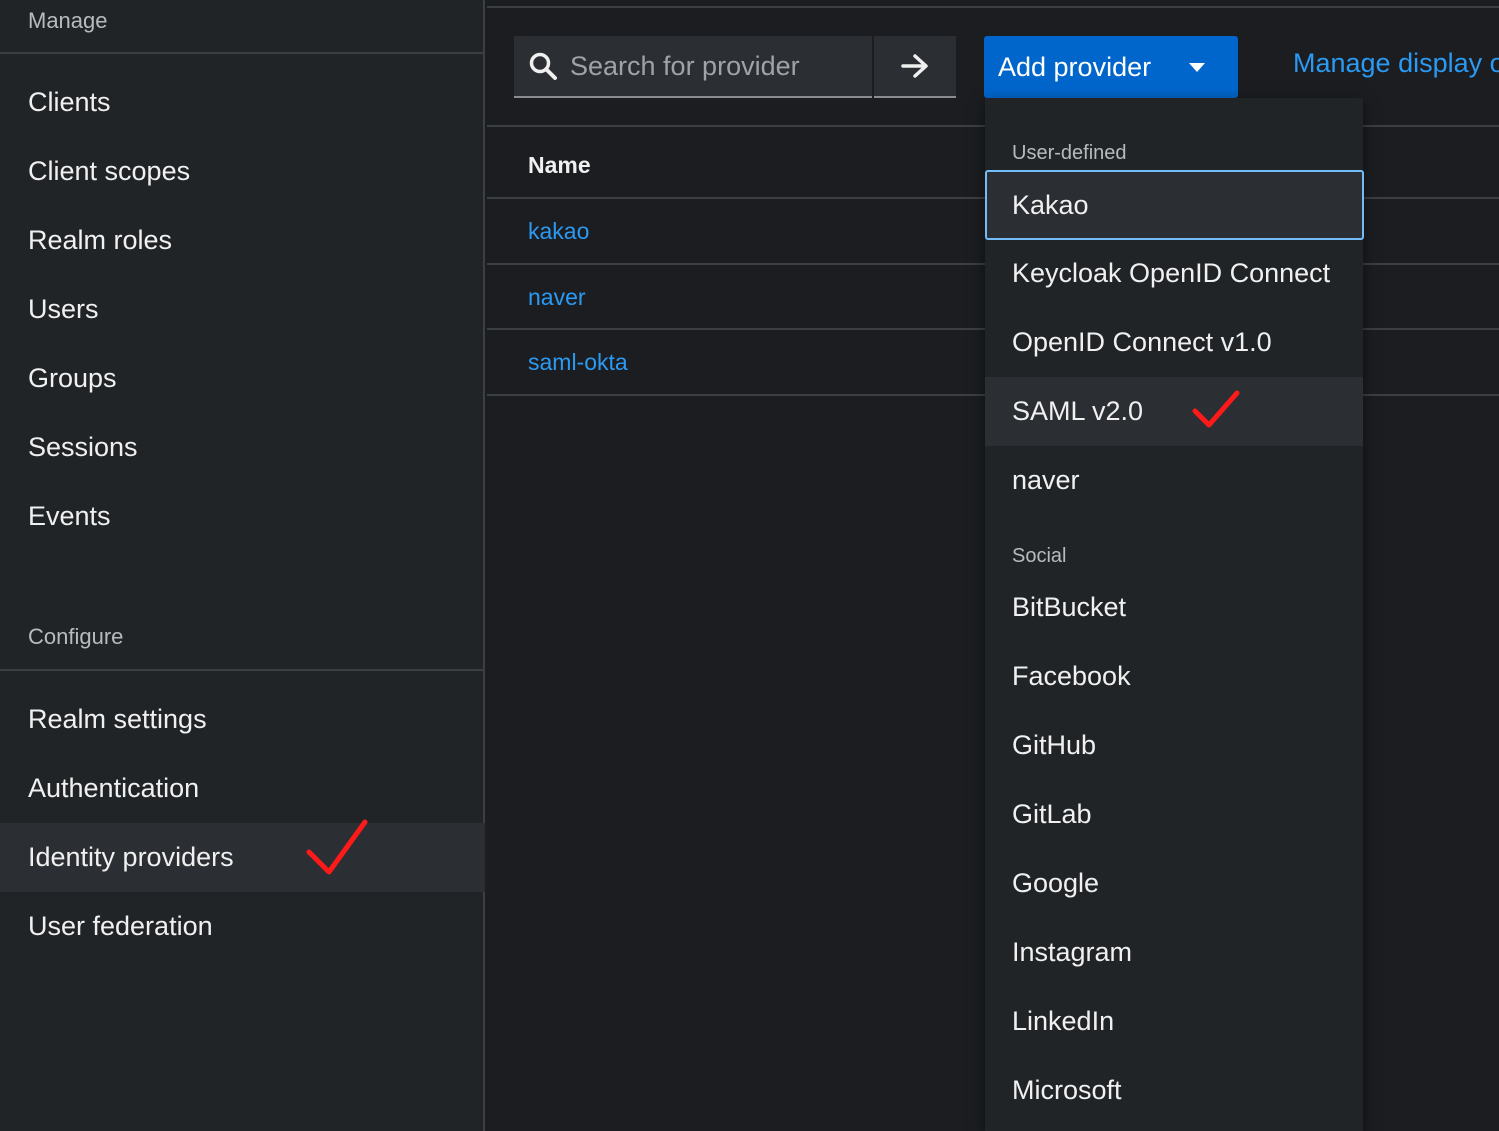 This screenshot has width=1499, height=1131. I want to click on arrow-right-icon, so click(914, 66).